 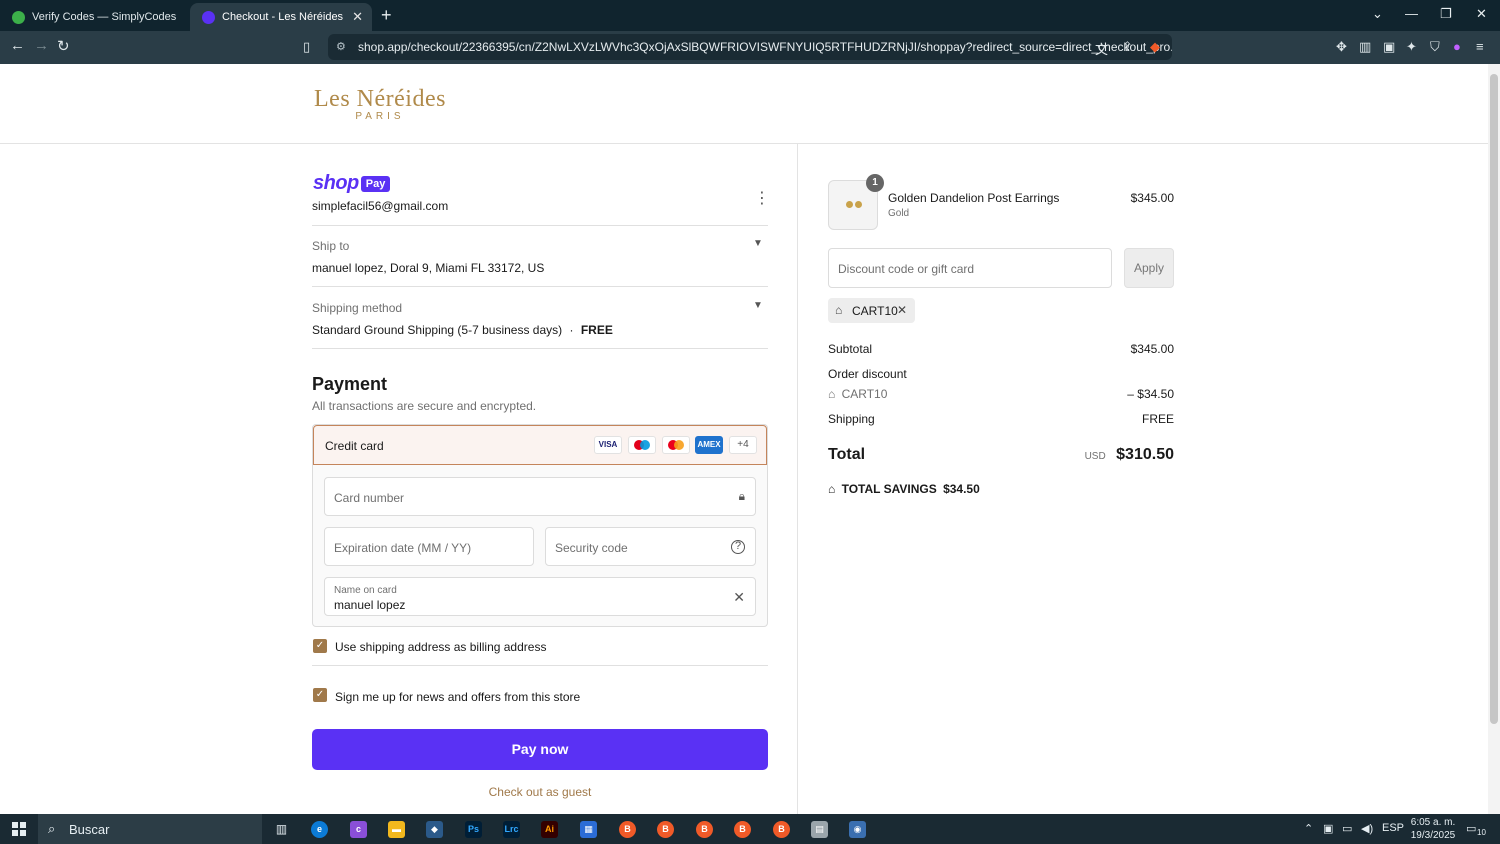 I want to click on tab-checkout: Checkout - Les Néréides ✕, so click(x=281, y=17).